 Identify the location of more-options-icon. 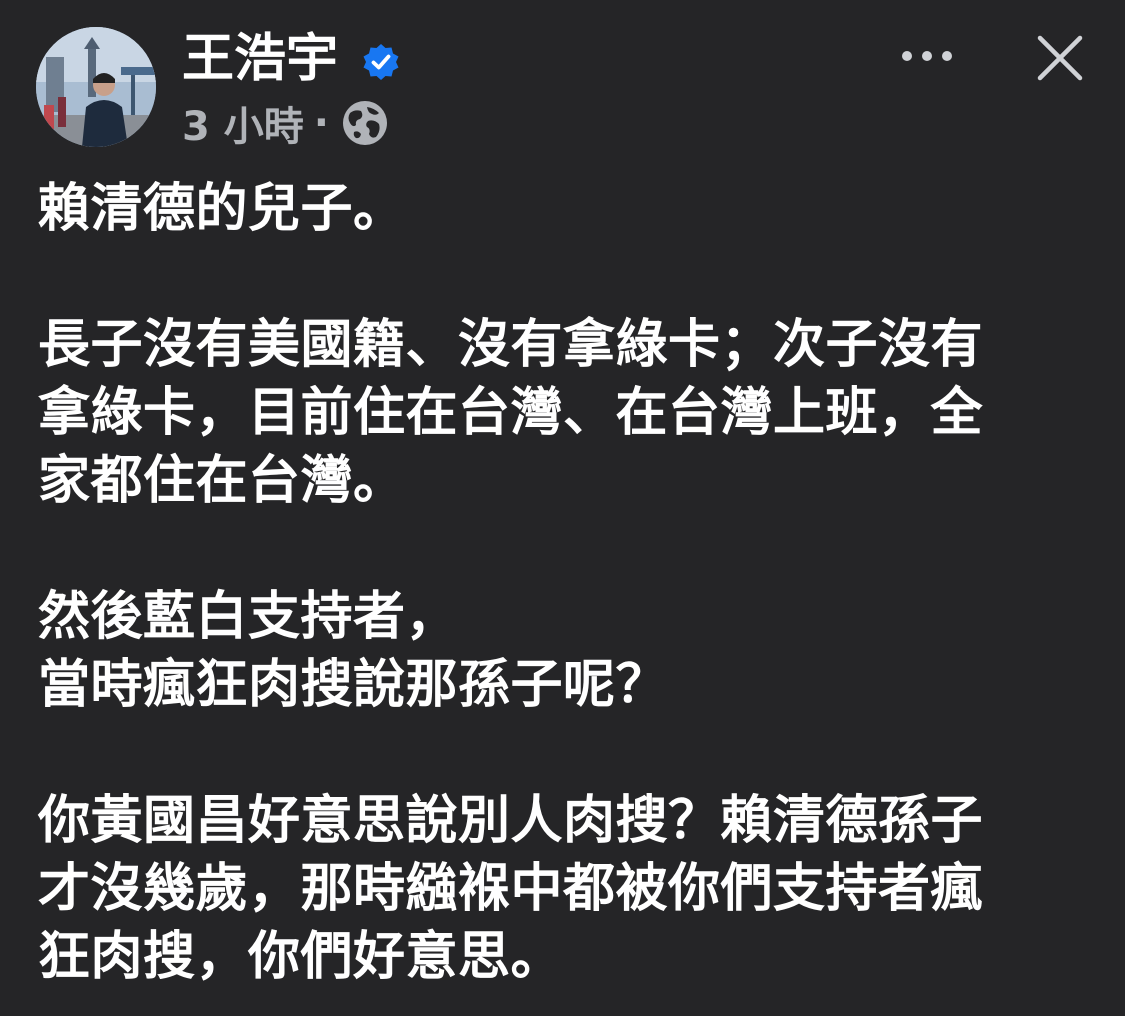
(927, 56).